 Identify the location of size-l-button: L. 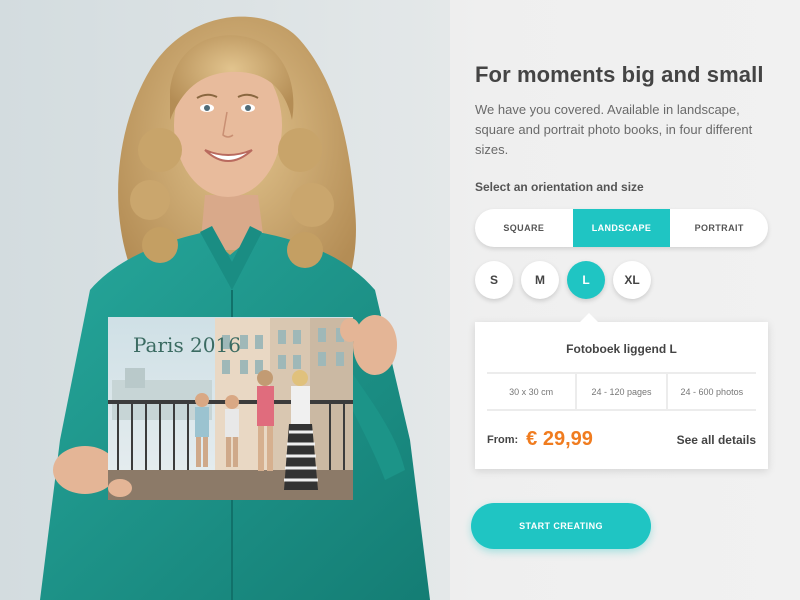
(586, 280).